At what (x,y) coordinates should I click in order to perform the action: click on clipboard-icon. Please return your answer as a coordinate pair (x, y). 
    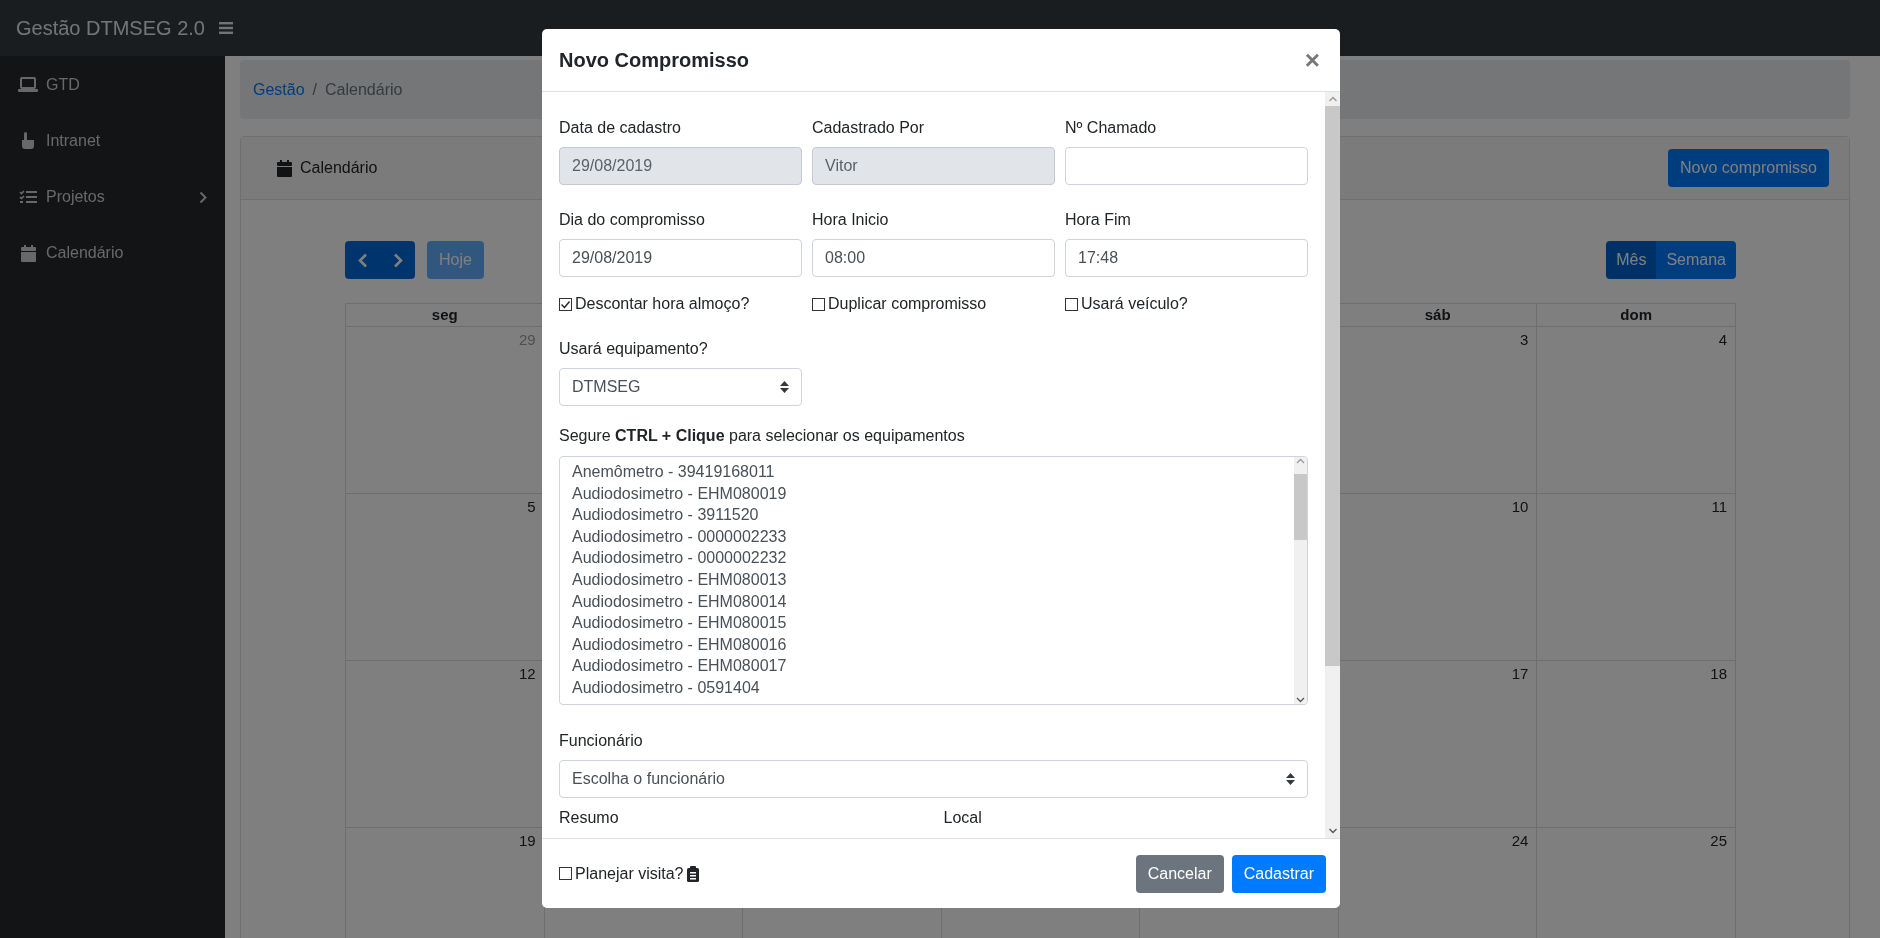
    Looking at the image, I should click on (692, 873).